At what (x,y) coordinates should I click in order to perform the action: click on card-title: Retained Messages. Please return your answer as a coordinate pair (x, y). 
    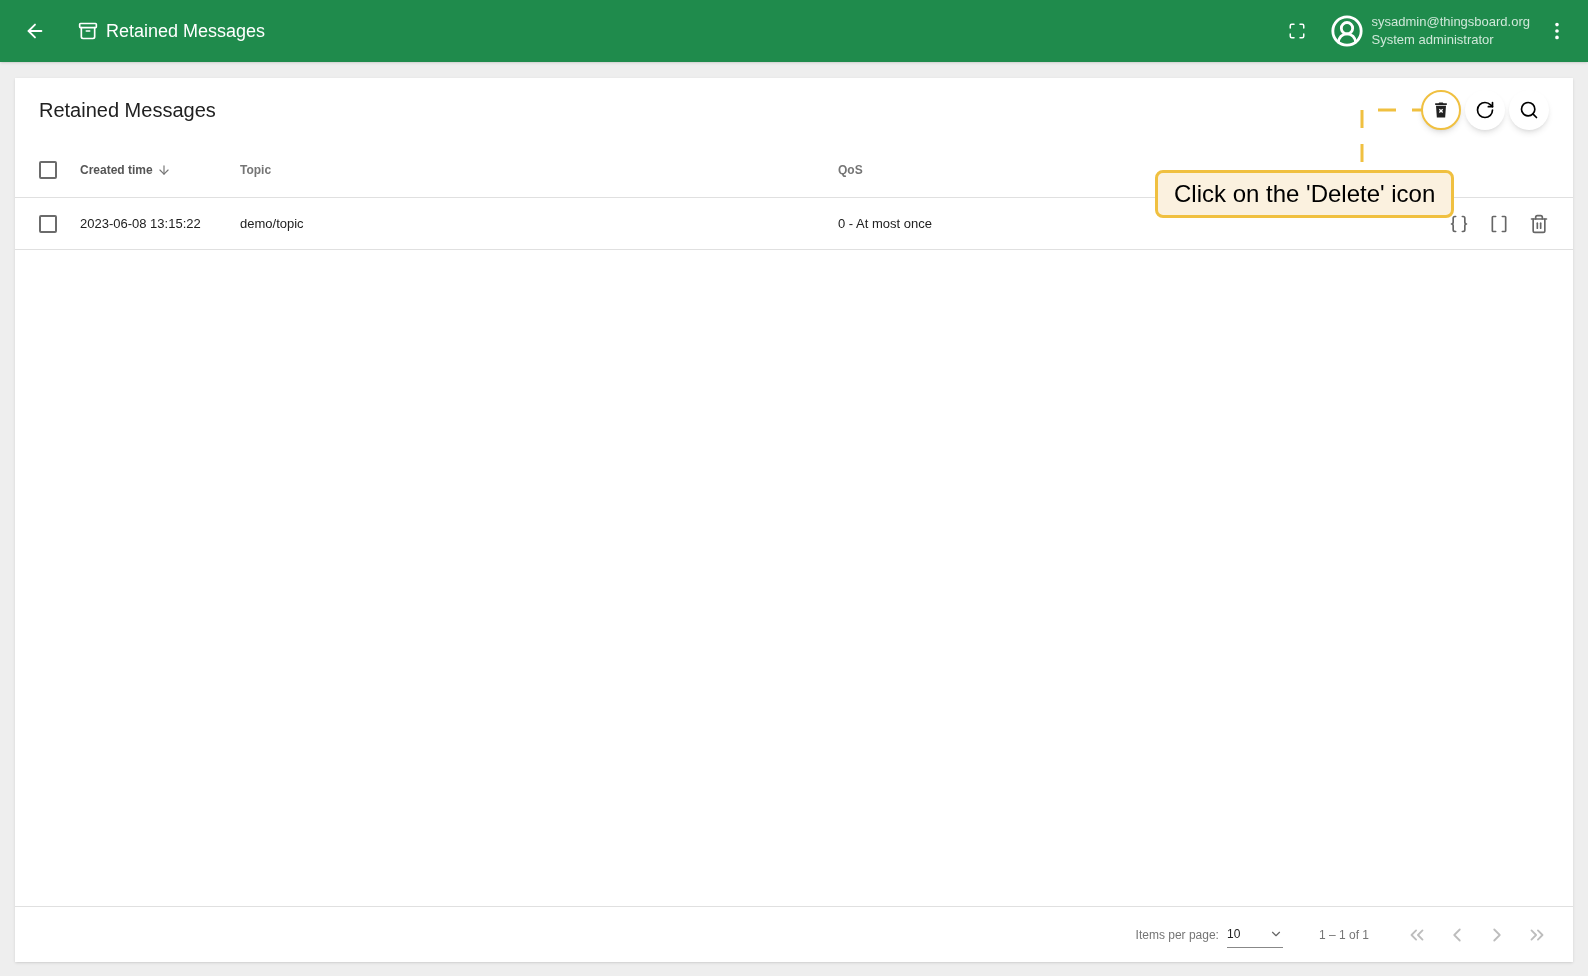
    Looking at the image, I should click on (127, 110).